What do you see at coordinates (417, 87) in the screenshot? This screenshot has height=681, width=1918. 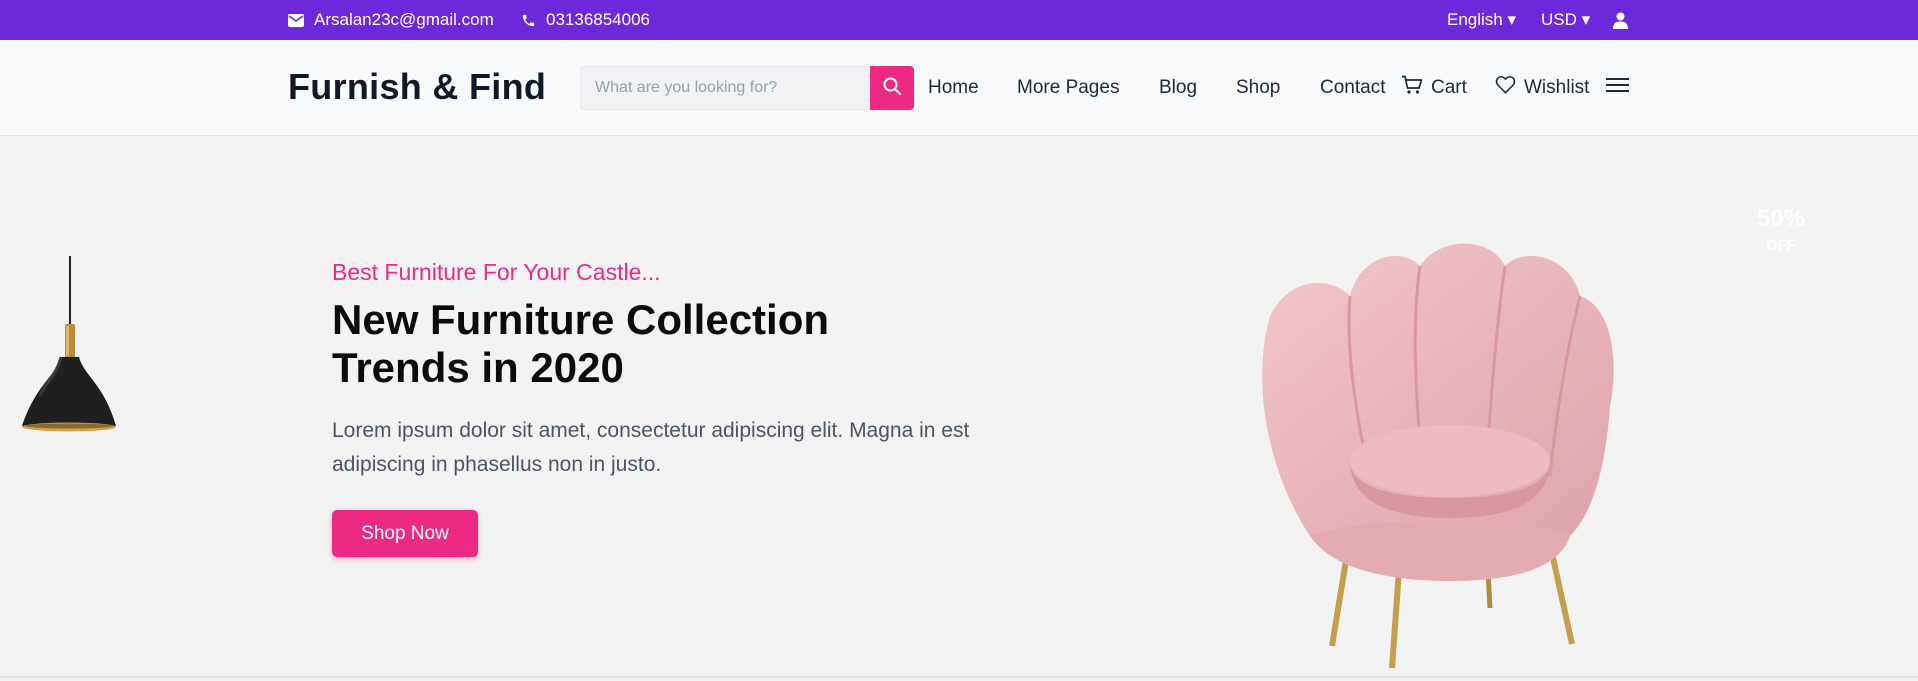 I see `site-logo: Furnish & Find` at bounding box center [417, 87].